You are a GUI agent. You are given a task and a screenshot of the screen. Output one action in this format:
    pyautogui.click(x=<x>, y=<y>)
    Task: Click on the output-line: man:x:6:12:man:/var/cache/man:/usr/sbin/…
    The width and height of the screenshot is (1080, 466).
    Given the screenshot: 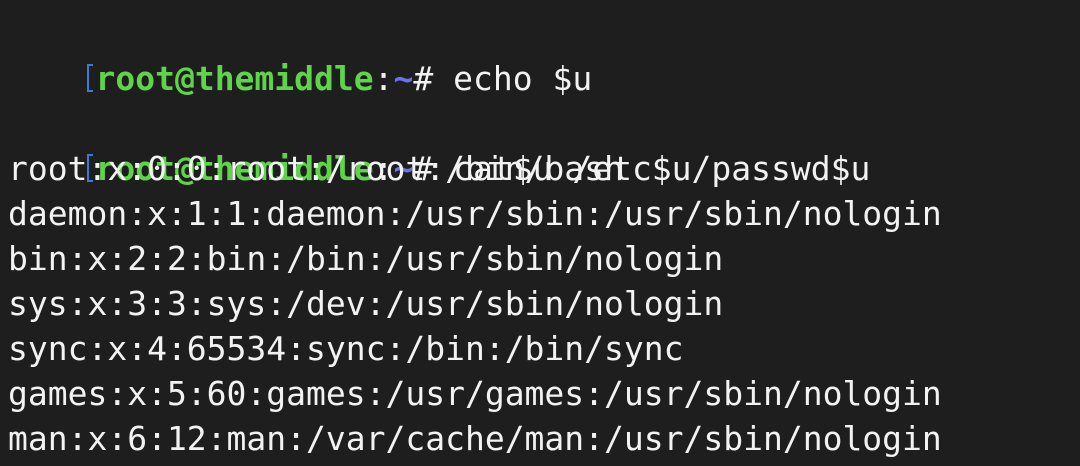 What is the action you would take?
    pyautogui.click(x=475, y=438)
    